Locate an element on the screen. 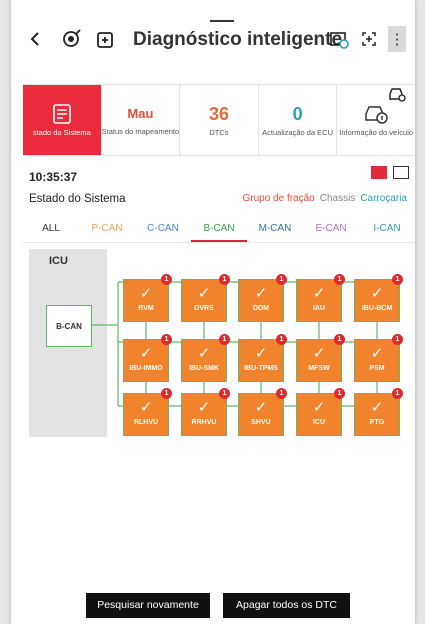 This screenshot has height=624, width=425. ecu-label: IAU is located at coordinates (319, 308).